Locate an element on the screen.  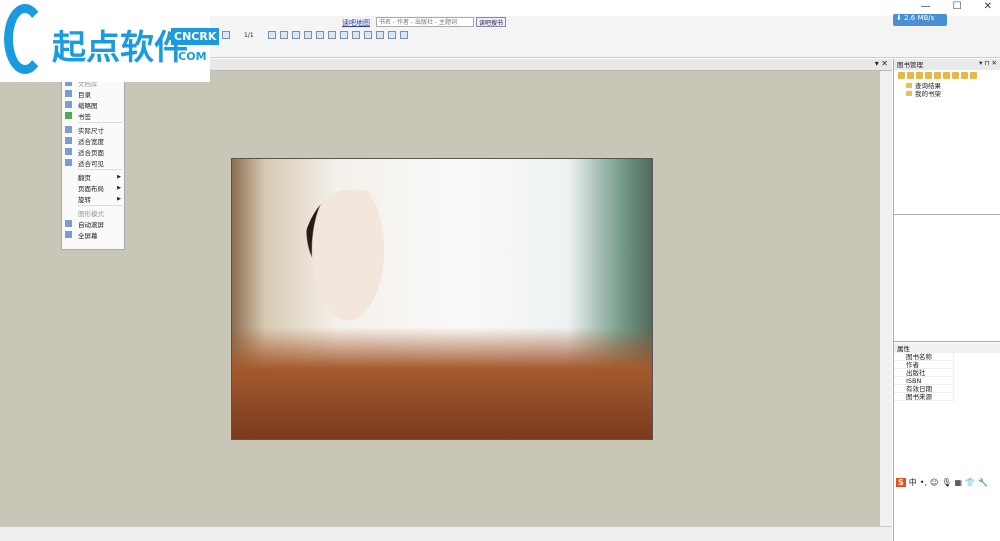
menu-item-rotate: 旋转 ▶ is located at coordinates (93, 198).